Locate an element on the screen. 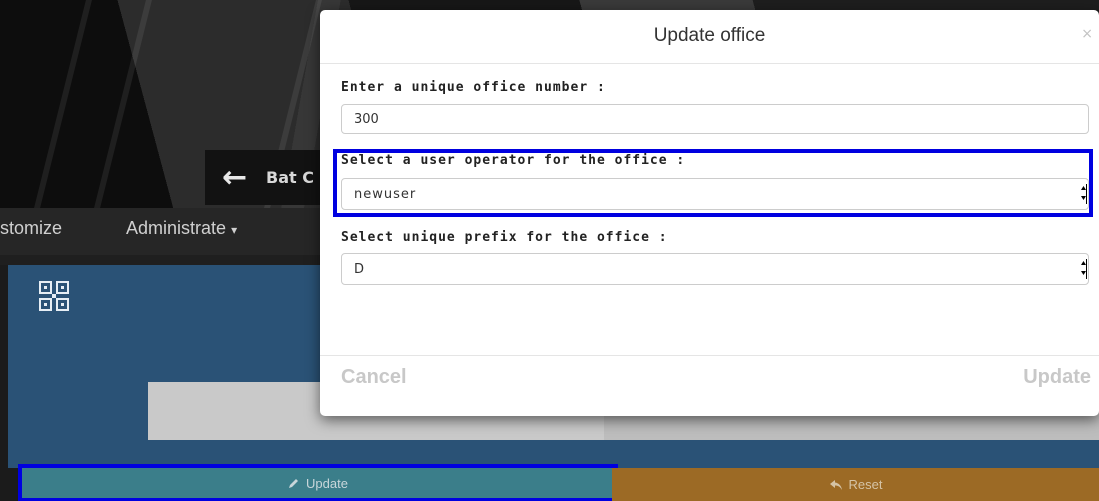  reply-icon is located at coordinates (835, 484).